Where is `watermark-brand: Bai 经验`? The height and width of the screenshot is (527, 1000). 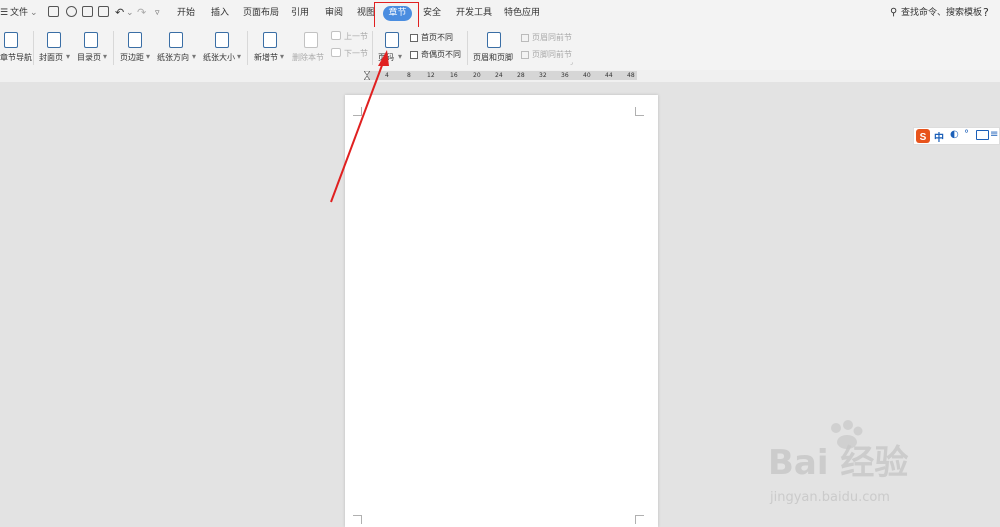
watermark-brand: Bai 经验 is located at coordinates (838, 463).